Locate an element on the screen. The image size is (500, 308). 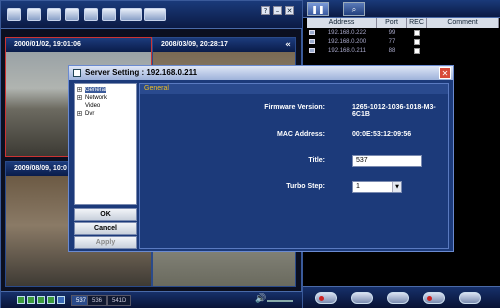
turbo-step-select: 1 ▼ is located at coordinates (377, 187).